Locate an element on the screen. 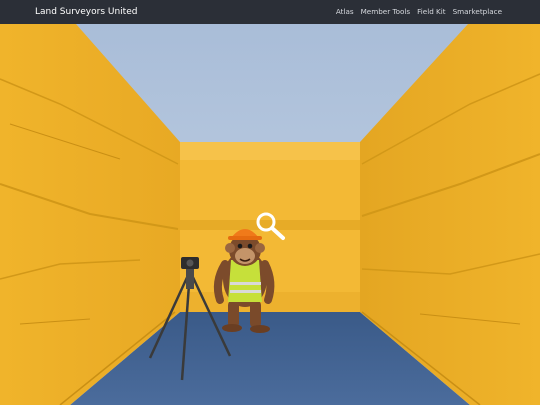  nav-link-field-kit: Field Kit is located at coordinates (431, 12).